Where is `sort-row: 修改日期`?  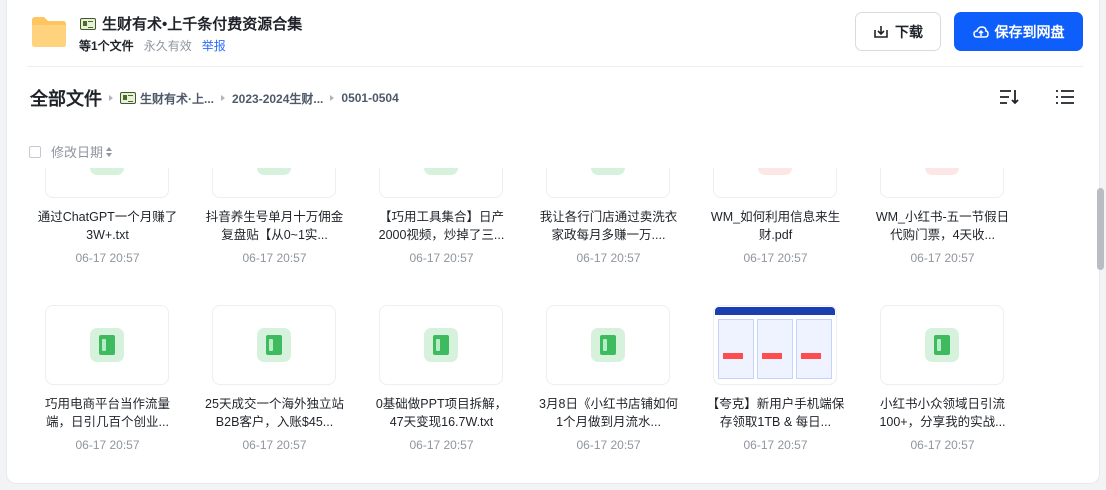 sort-row: 修改日期 is located at coordinates (71, 151).